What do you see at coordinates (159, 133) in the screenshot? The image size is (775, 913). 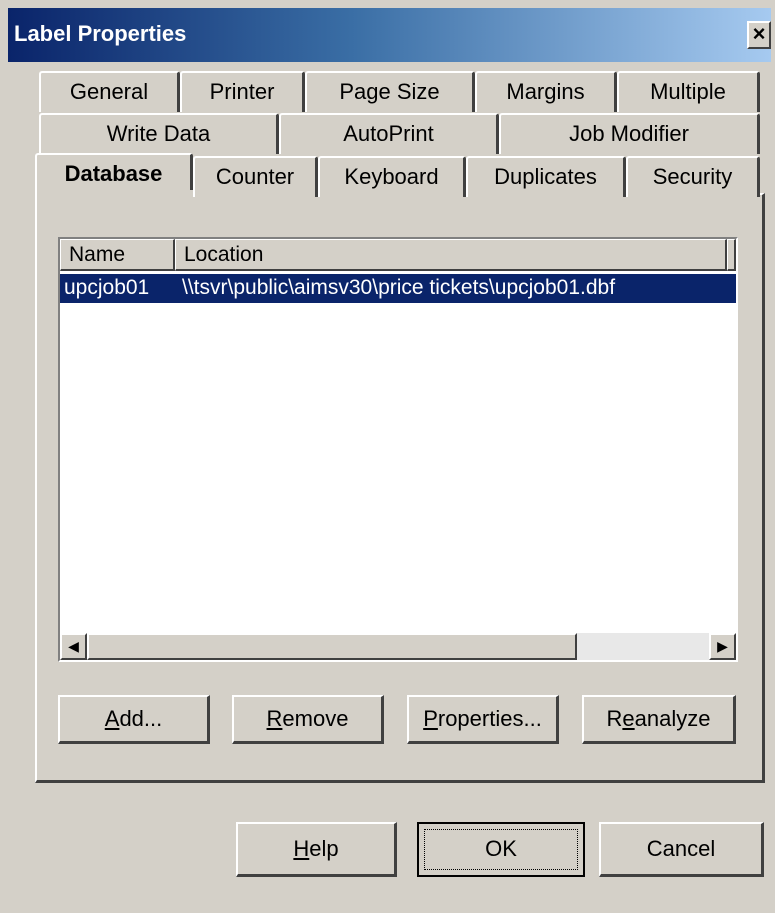 I see `tab-write-data: Write Data` at bounding box center [159, 133].